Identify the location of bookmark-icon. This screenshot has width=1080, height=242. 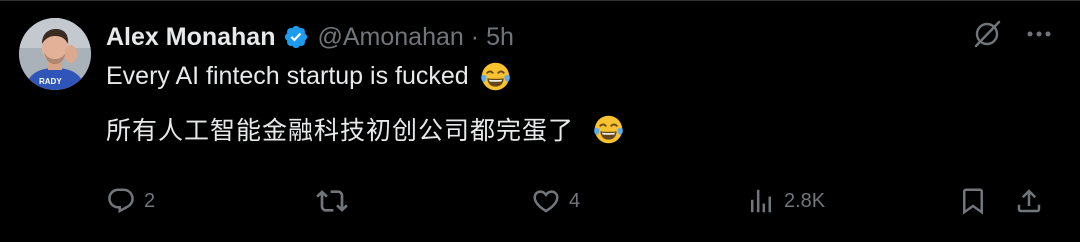
(973, 201).